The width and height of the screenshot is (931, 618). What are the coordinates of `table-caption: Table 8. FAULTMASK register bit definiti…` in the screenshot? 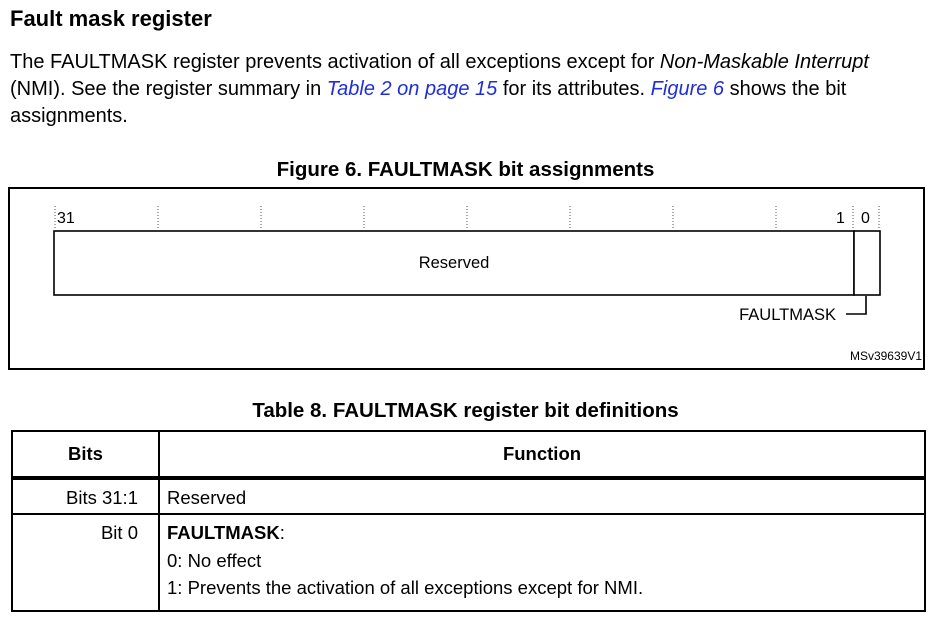 It's located at (465, 410).